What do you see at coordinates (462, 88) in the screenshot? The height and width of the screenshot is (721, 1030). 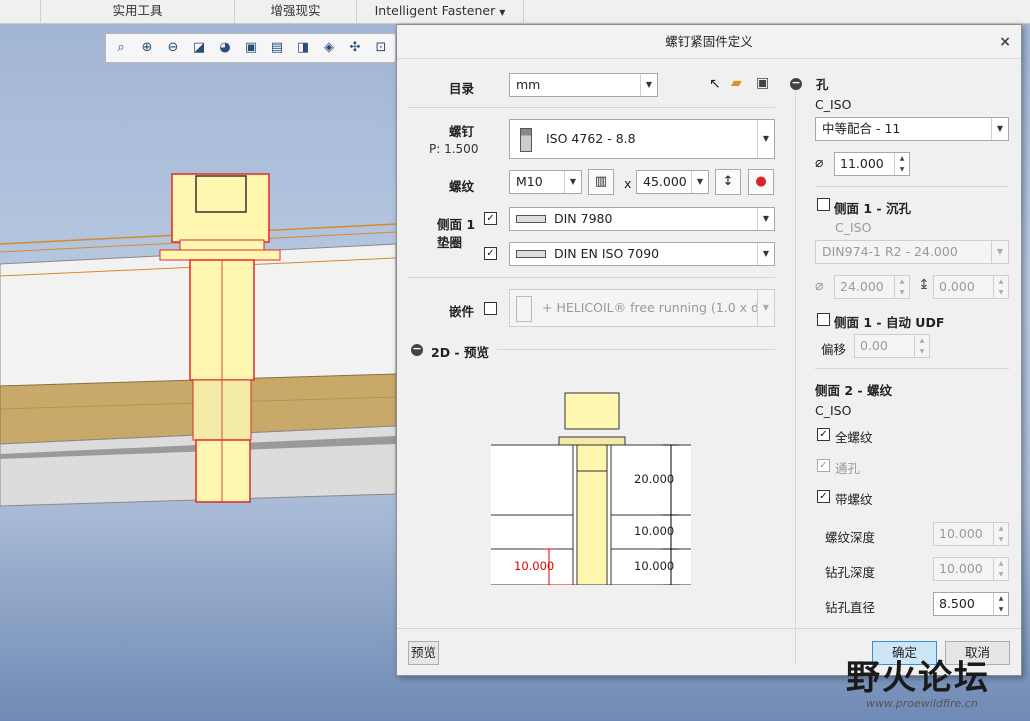 I see `catalog-label: 目录` at bounding box center [462, 88].